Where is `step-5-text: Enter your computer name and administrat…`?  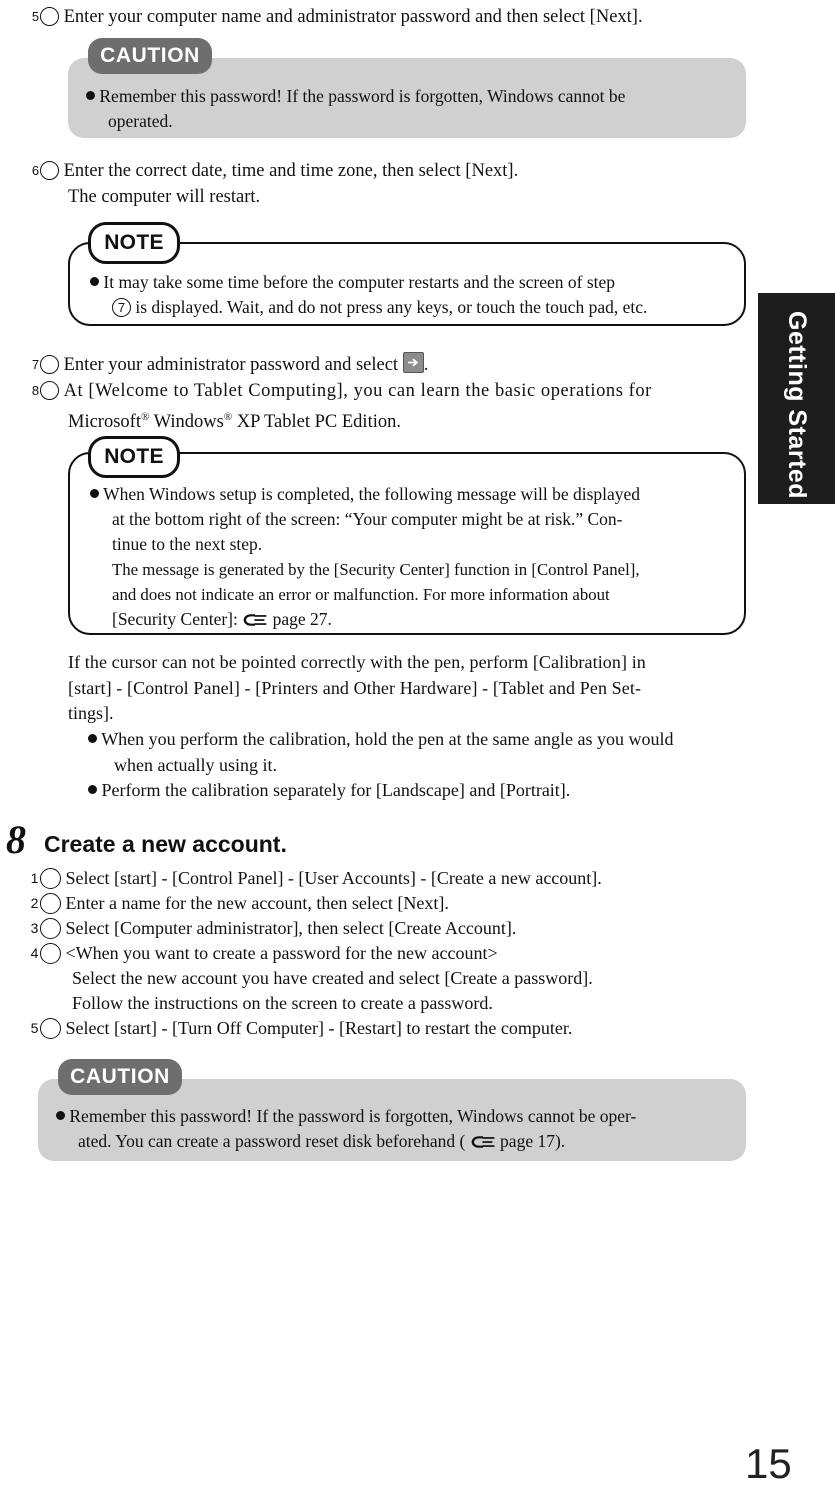 step-5-text: Enter your computer name and administrat… is located at coordinates (353, 17).